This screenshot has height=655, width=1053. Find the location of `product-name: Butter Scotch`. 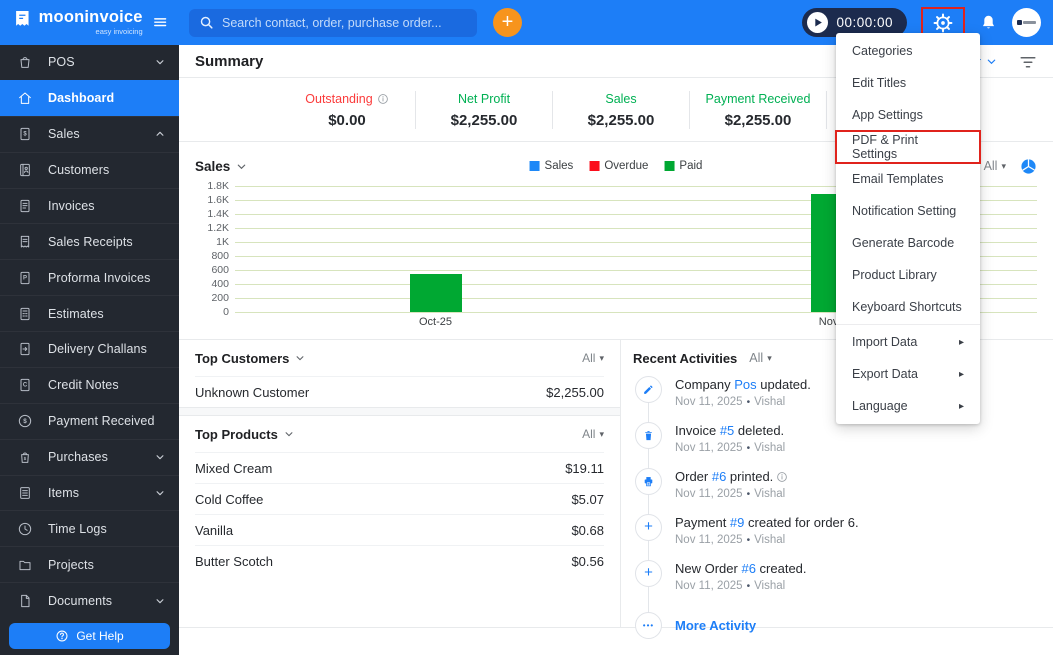

product-name: Butter Scotch is located at coordinates (234, 561).